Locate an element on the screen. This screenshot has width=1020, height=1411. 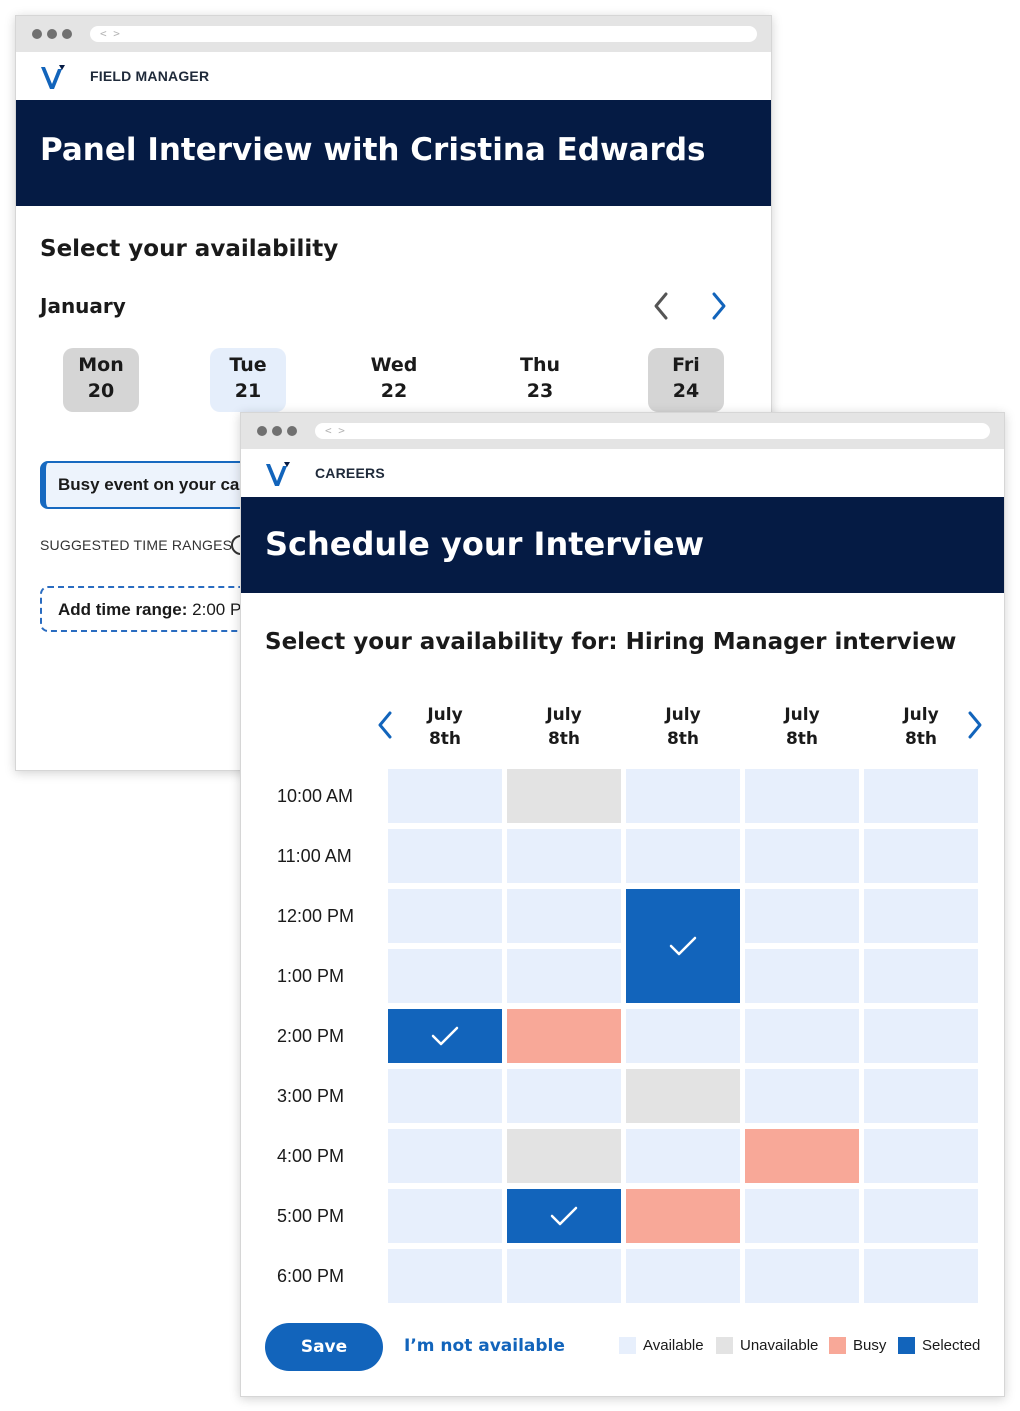
day-name: Thu is located at coordinates (539, 365).